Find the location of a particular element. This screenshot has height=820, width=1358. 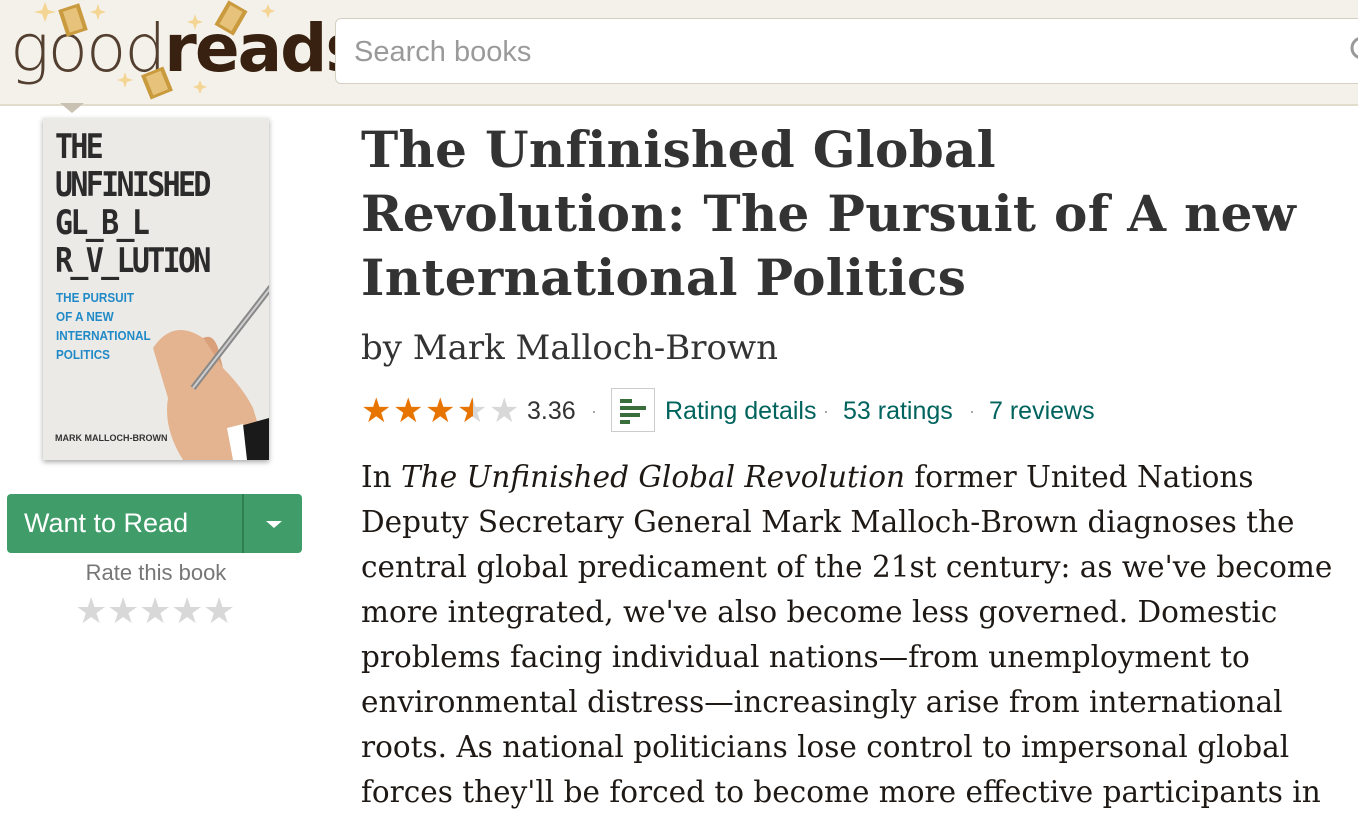

cover-title-line: UNFINISHED is located at coordinates (133, 185).